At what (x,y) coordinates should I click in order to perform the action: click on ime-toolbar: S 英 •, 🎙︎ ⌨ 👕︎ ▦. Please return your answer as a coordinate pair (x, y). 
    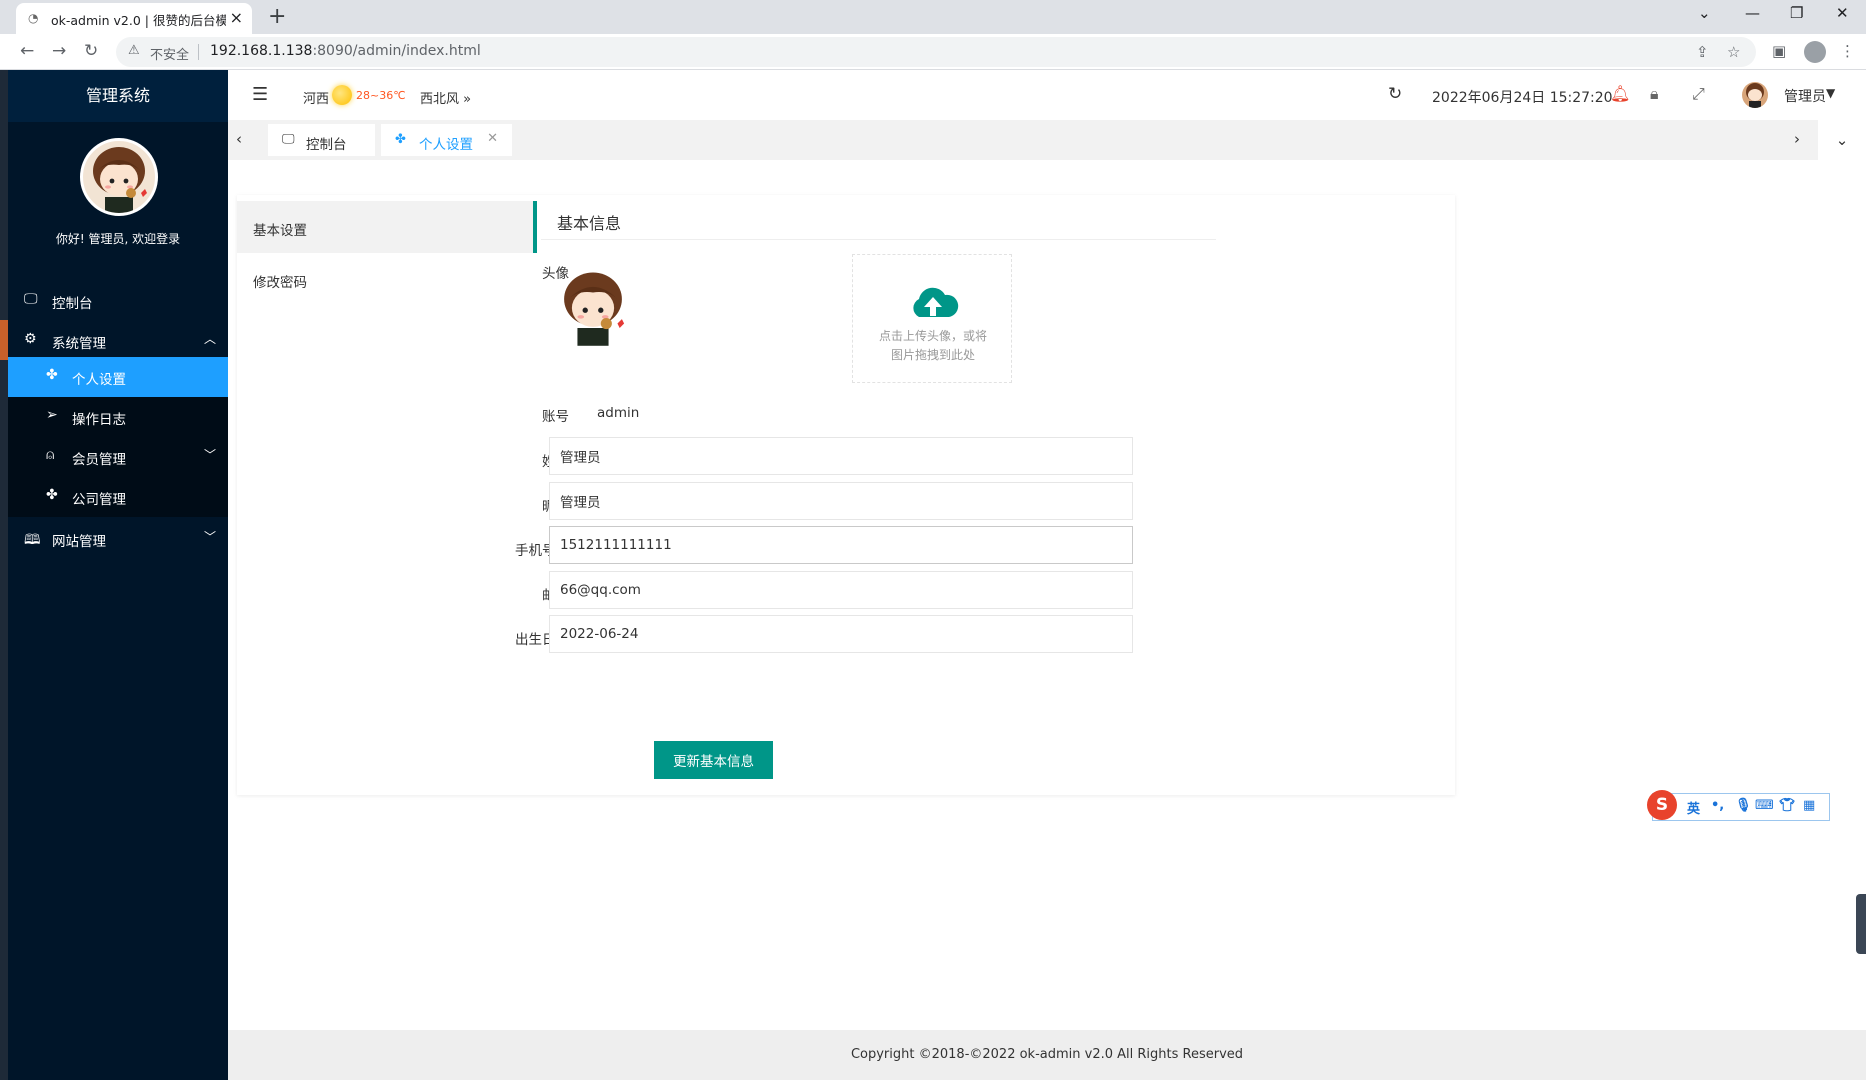
    Looking at the image, I should click on (1738, 805).